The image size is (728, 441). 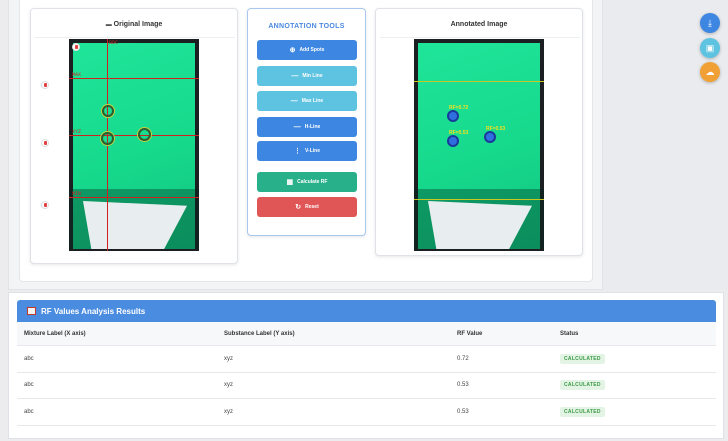 What do you see at coordinates (290, 182) in the screenshot?
I see `calculator-icon: ▦` at bounding box center [290, 182].